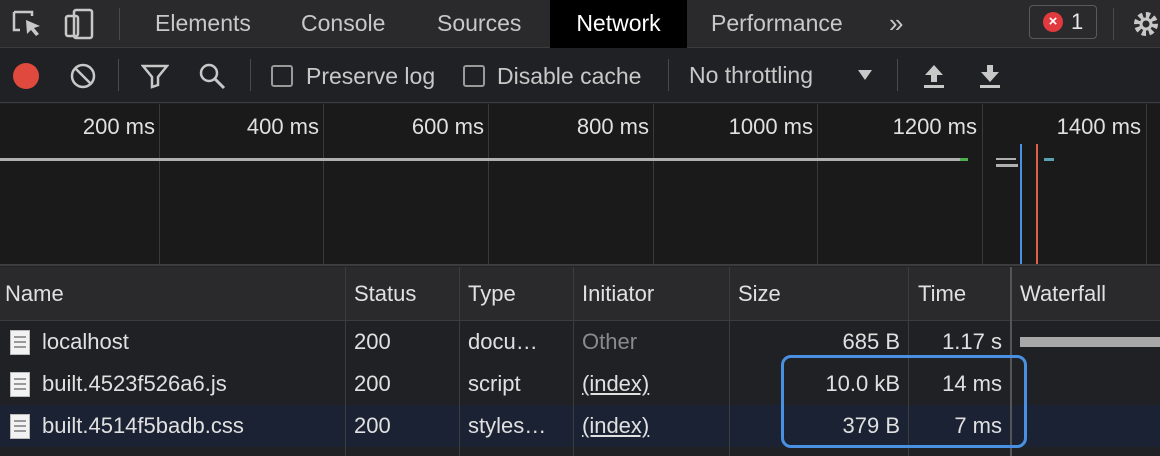  Describe the element at coordinates (370, 76) in the screenshot. I see `preserve-log-label: Preserve log` at that location.